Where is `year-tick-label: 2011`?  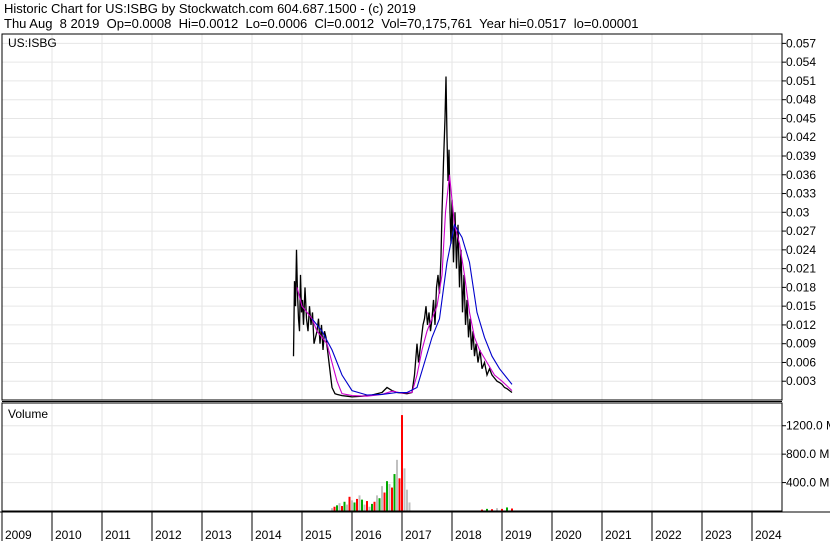
year-tick-label: 2011 is located at coordinates (118, 535).